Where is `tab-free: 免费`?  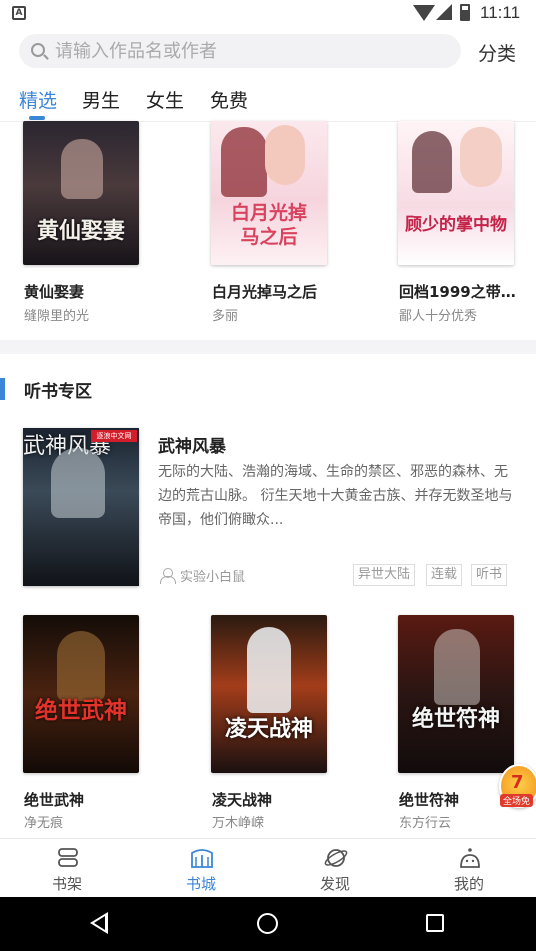
tab-free: 免费 is located at coordinates (229, 99).